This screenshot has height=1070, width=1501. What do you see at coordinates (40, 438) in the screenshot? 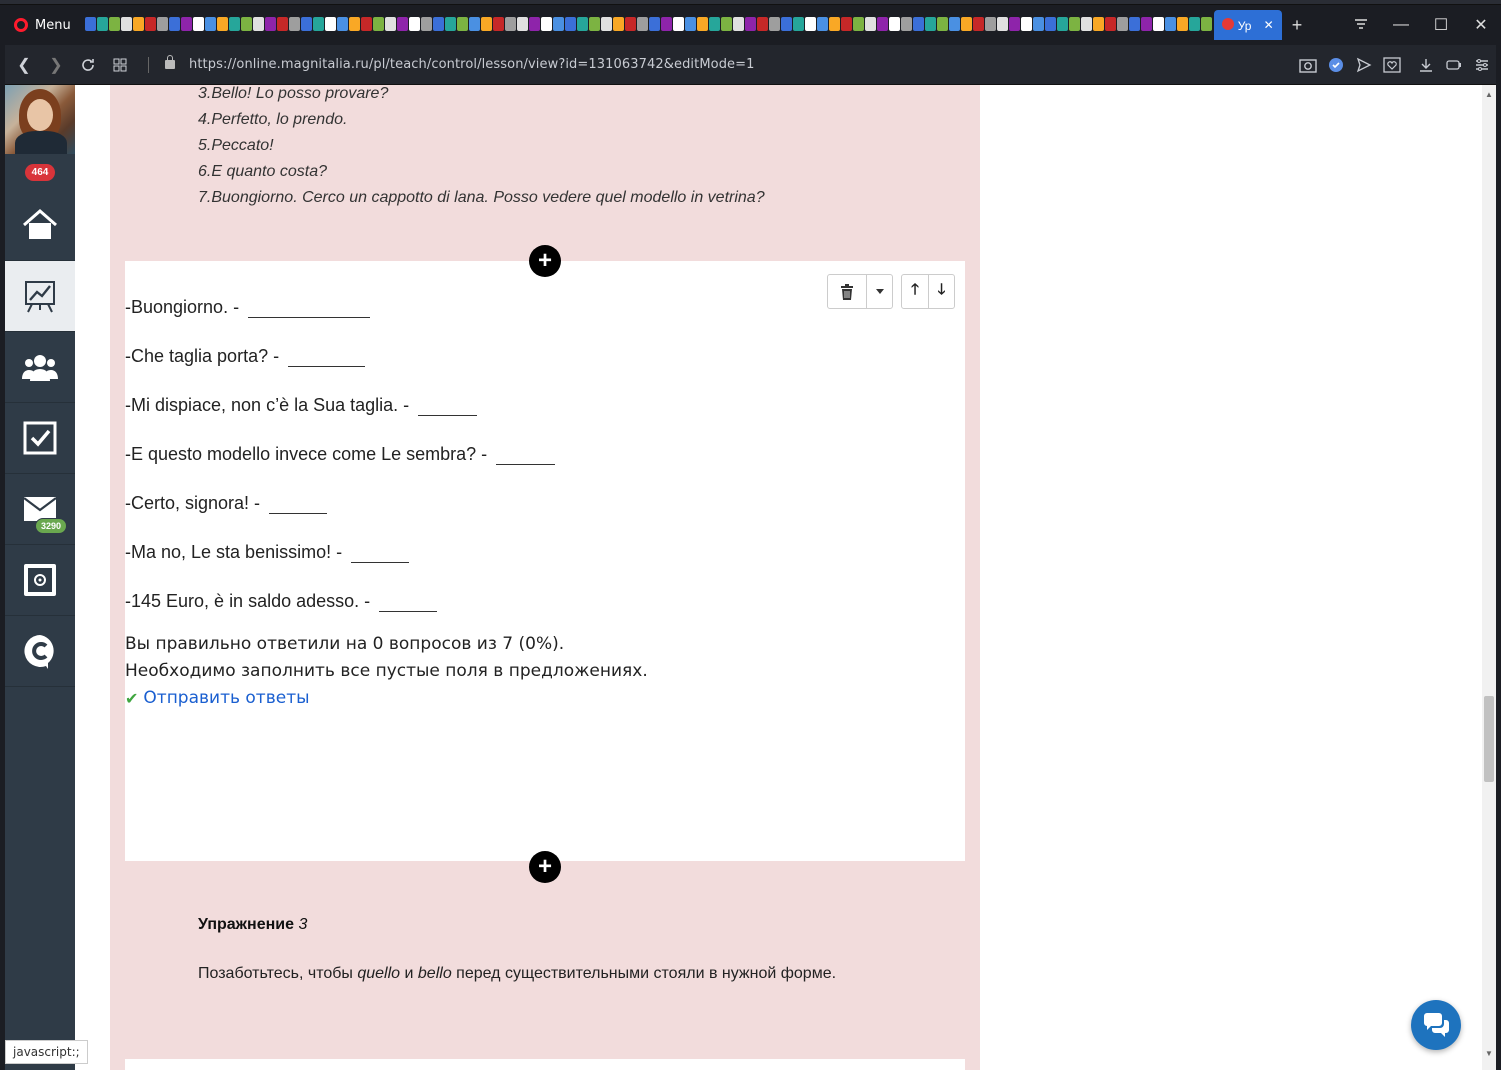
I see `sidebar-item-tasks` at bounding box center [40, 438].